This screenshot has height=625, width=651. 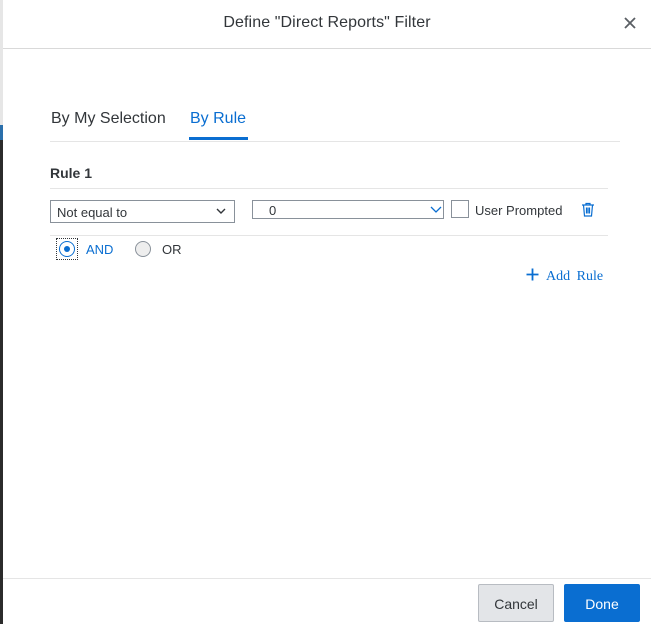 I want to click on user-prompted-checkbox, so click(x=460, y=209).